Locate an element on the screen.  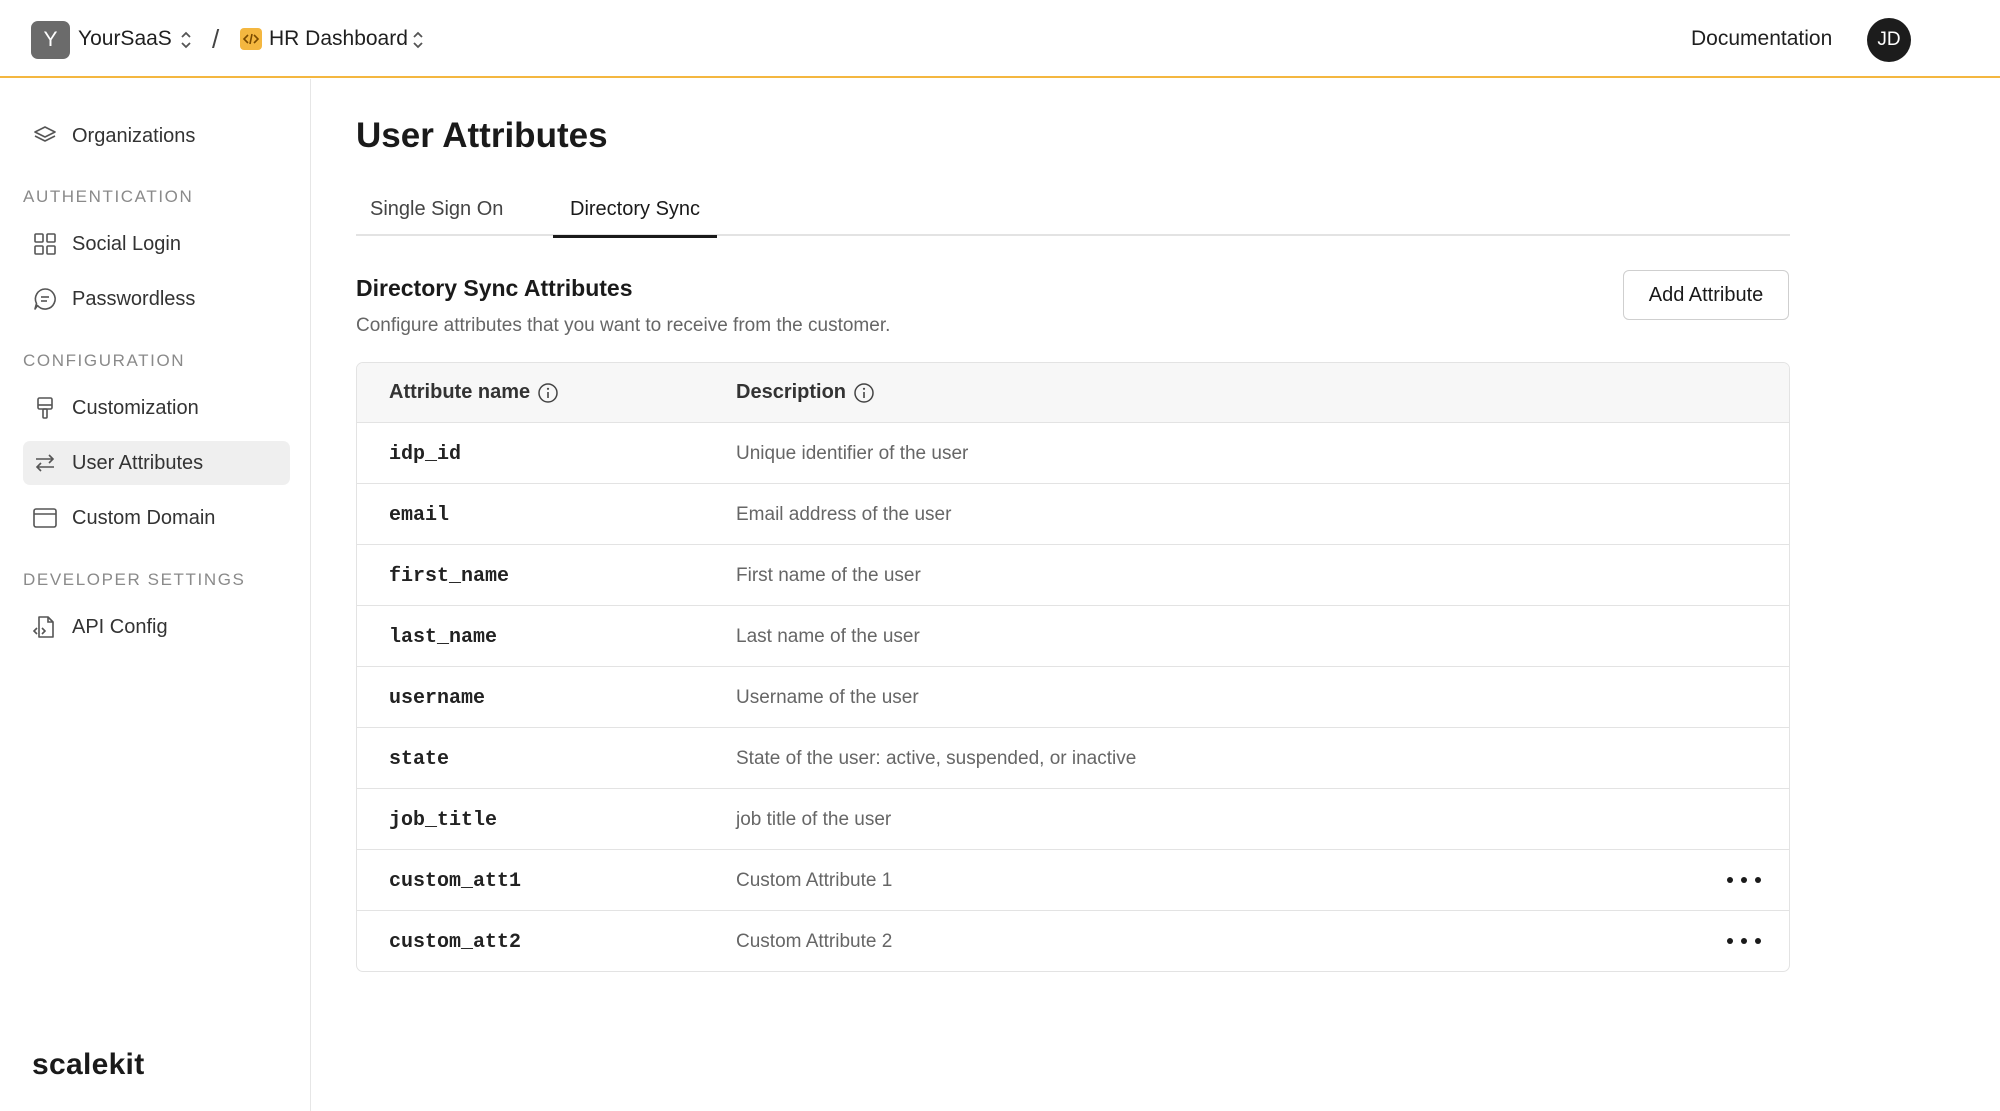
table-row: idp_id Unique identifier of the user is located at coordinates (1073, 453).